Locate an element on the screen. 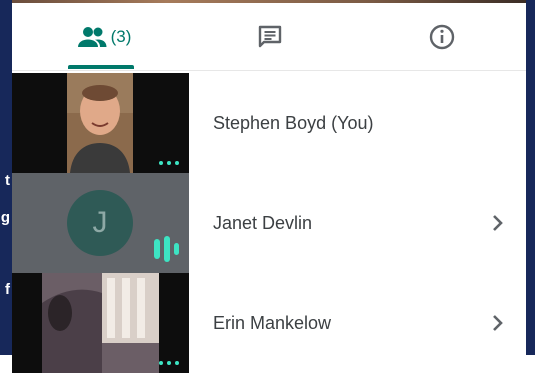 The width and height of the screenshot is (535, 373). tab-chat is located at coordinates (270, 36).